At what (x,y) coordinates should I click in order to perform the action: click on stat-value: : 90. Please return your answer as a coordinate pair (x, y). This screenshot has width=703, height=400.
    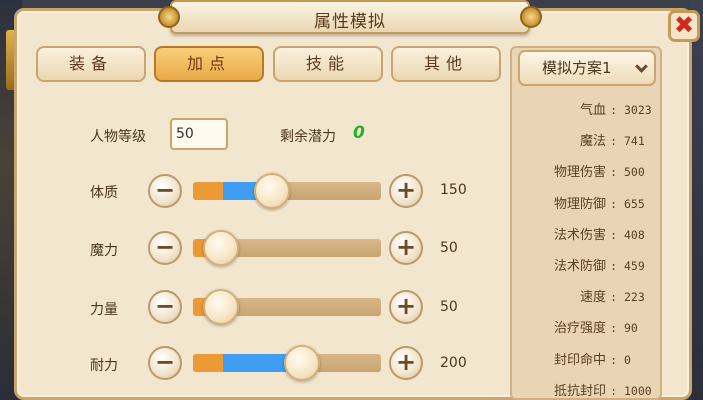
    Looking at the image, I should click on (624, 328).